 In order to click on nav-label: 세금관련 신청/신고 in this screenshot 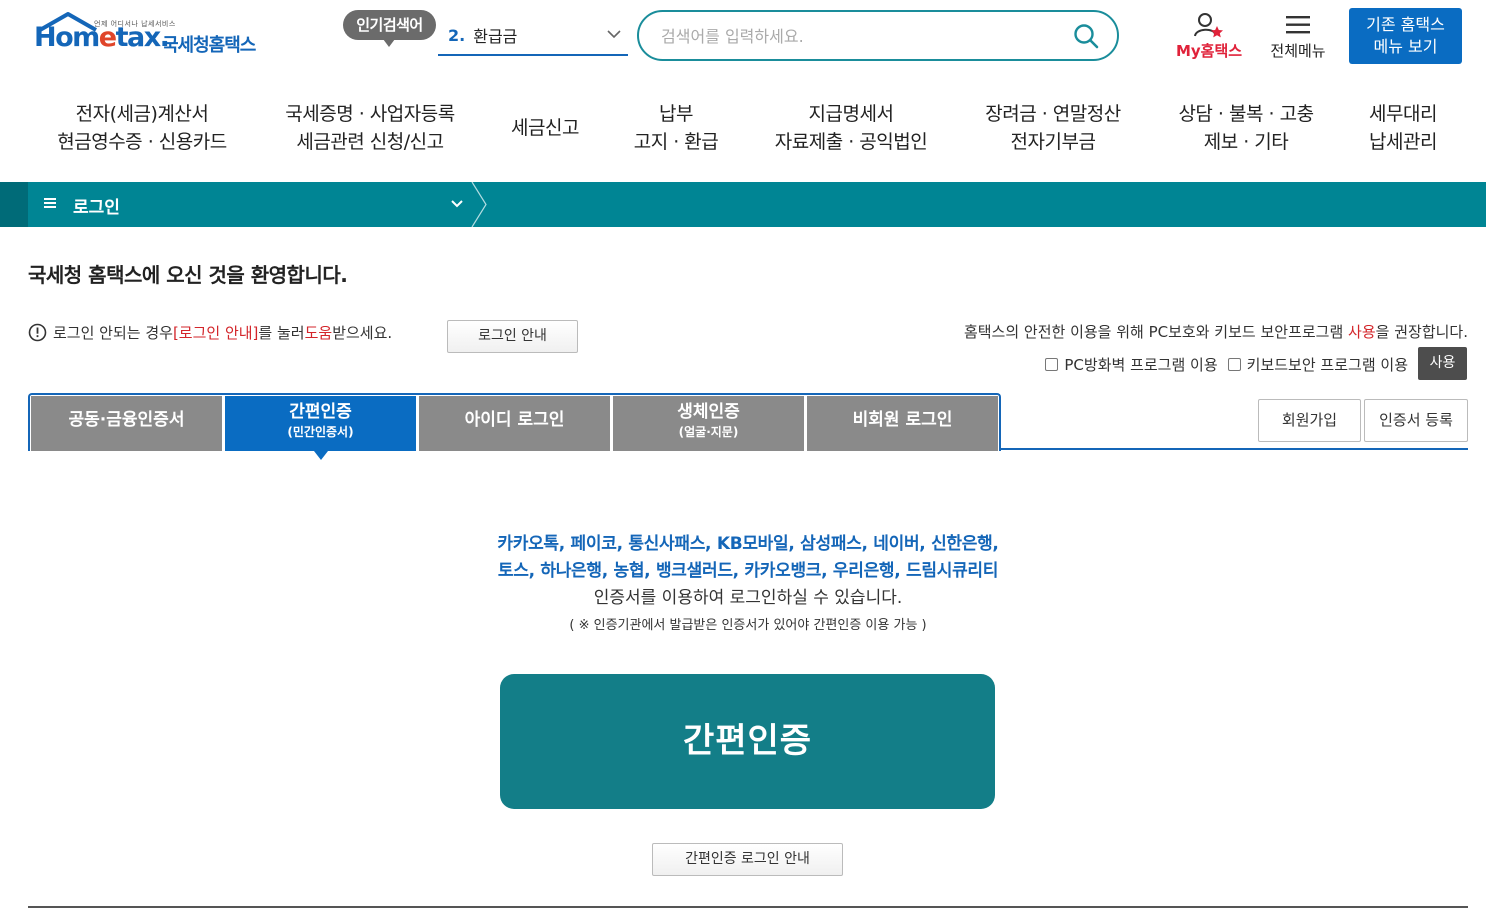, I will do `click(370, 142)`.